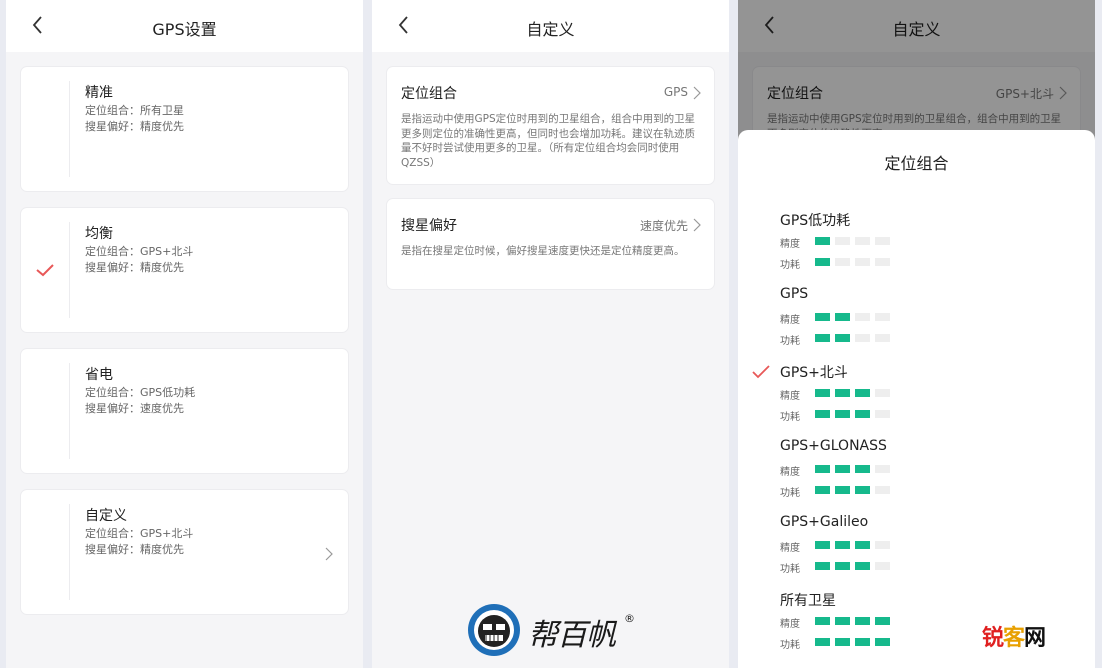 The height and width of the screenshot is (668, 1102). I want to click on watermark-right: 锐客网, so click(1014, 636).